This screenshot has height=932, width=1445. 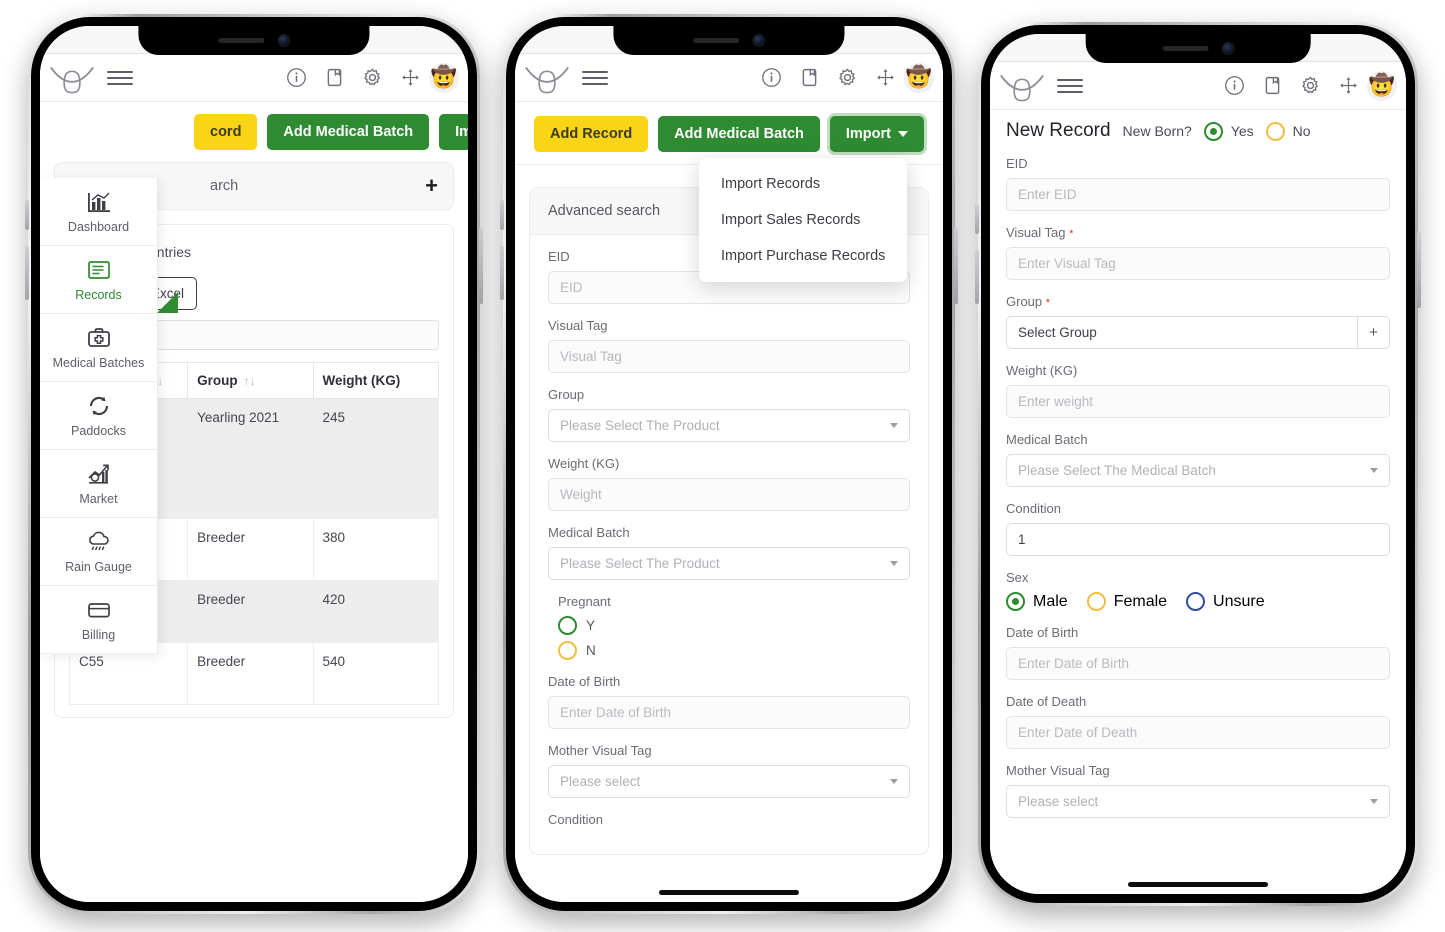 What do you see at coordinates (729, 78) in the screenshot?
I see `app-header: 🤠` at bounding box center [729, 78].